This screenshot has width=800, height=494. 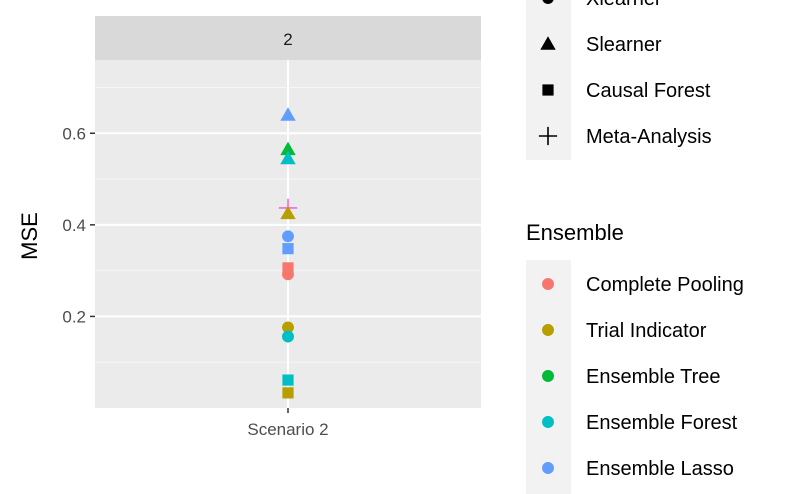 I want to click on legend-color-label: Ensemble Tree, so click(x=653, y=377).